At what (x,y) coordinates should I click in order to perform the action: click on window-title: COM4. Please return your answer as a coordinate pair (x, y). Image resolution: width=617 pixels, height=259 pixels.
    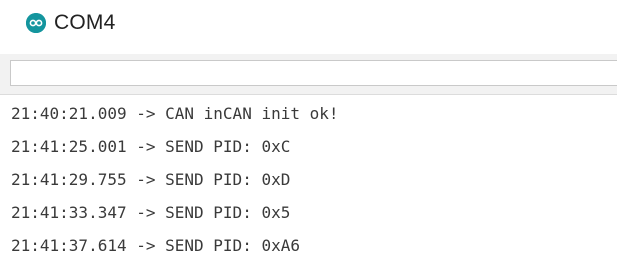
    Looking at the image, I should click on (85, 22).